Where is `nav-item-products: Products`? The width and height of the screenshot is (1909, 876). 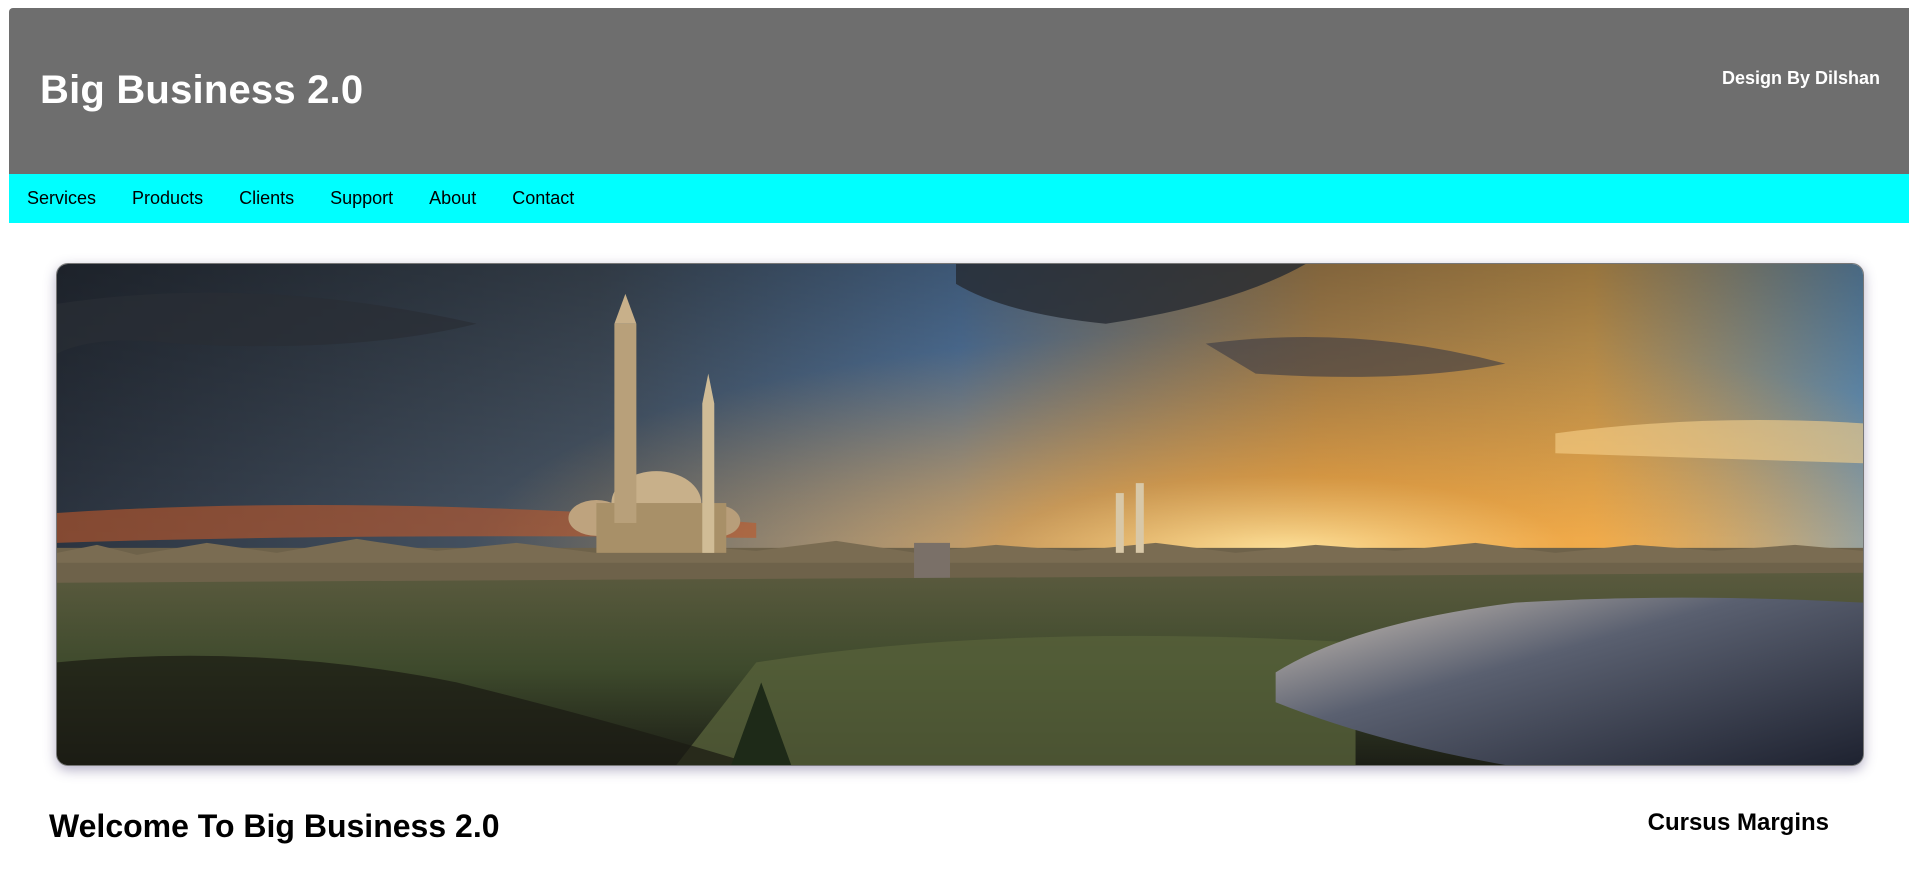
nav-item-products: Products is located at coordinates (167, 198).